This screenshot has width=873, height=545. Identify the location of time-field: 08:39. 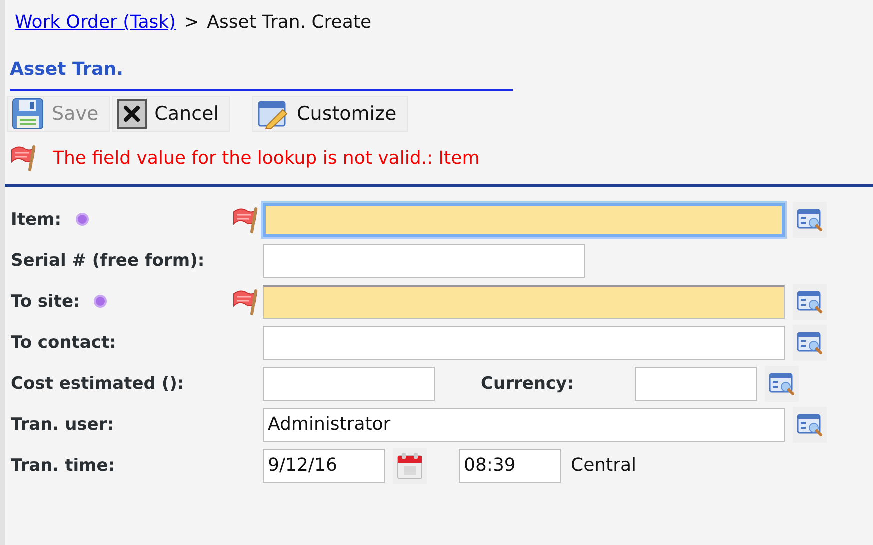
(510, 465).